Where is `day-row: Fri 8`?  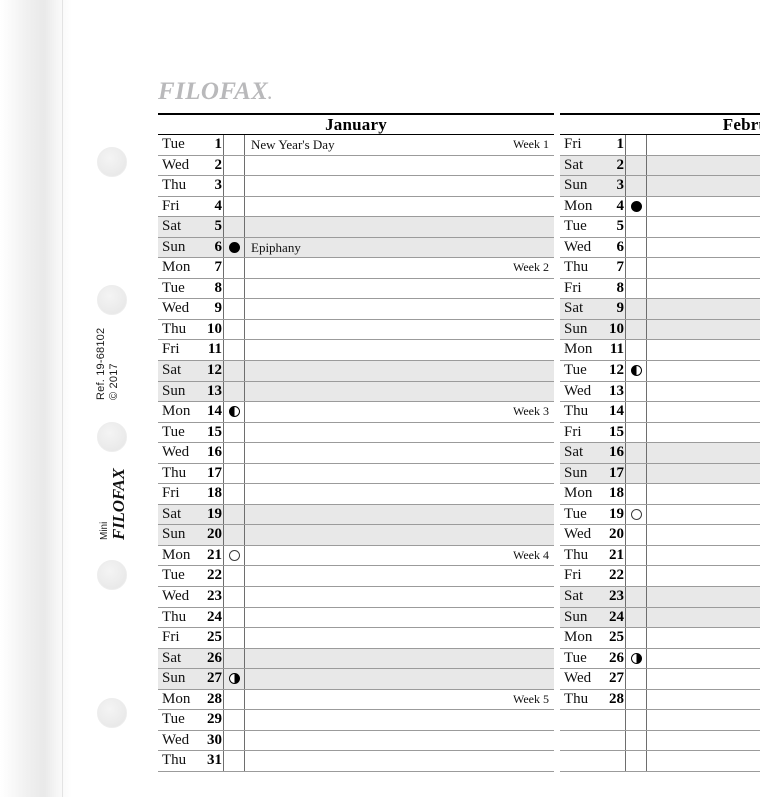
day-row: Fri 8 is located at coordinates (660, 289).